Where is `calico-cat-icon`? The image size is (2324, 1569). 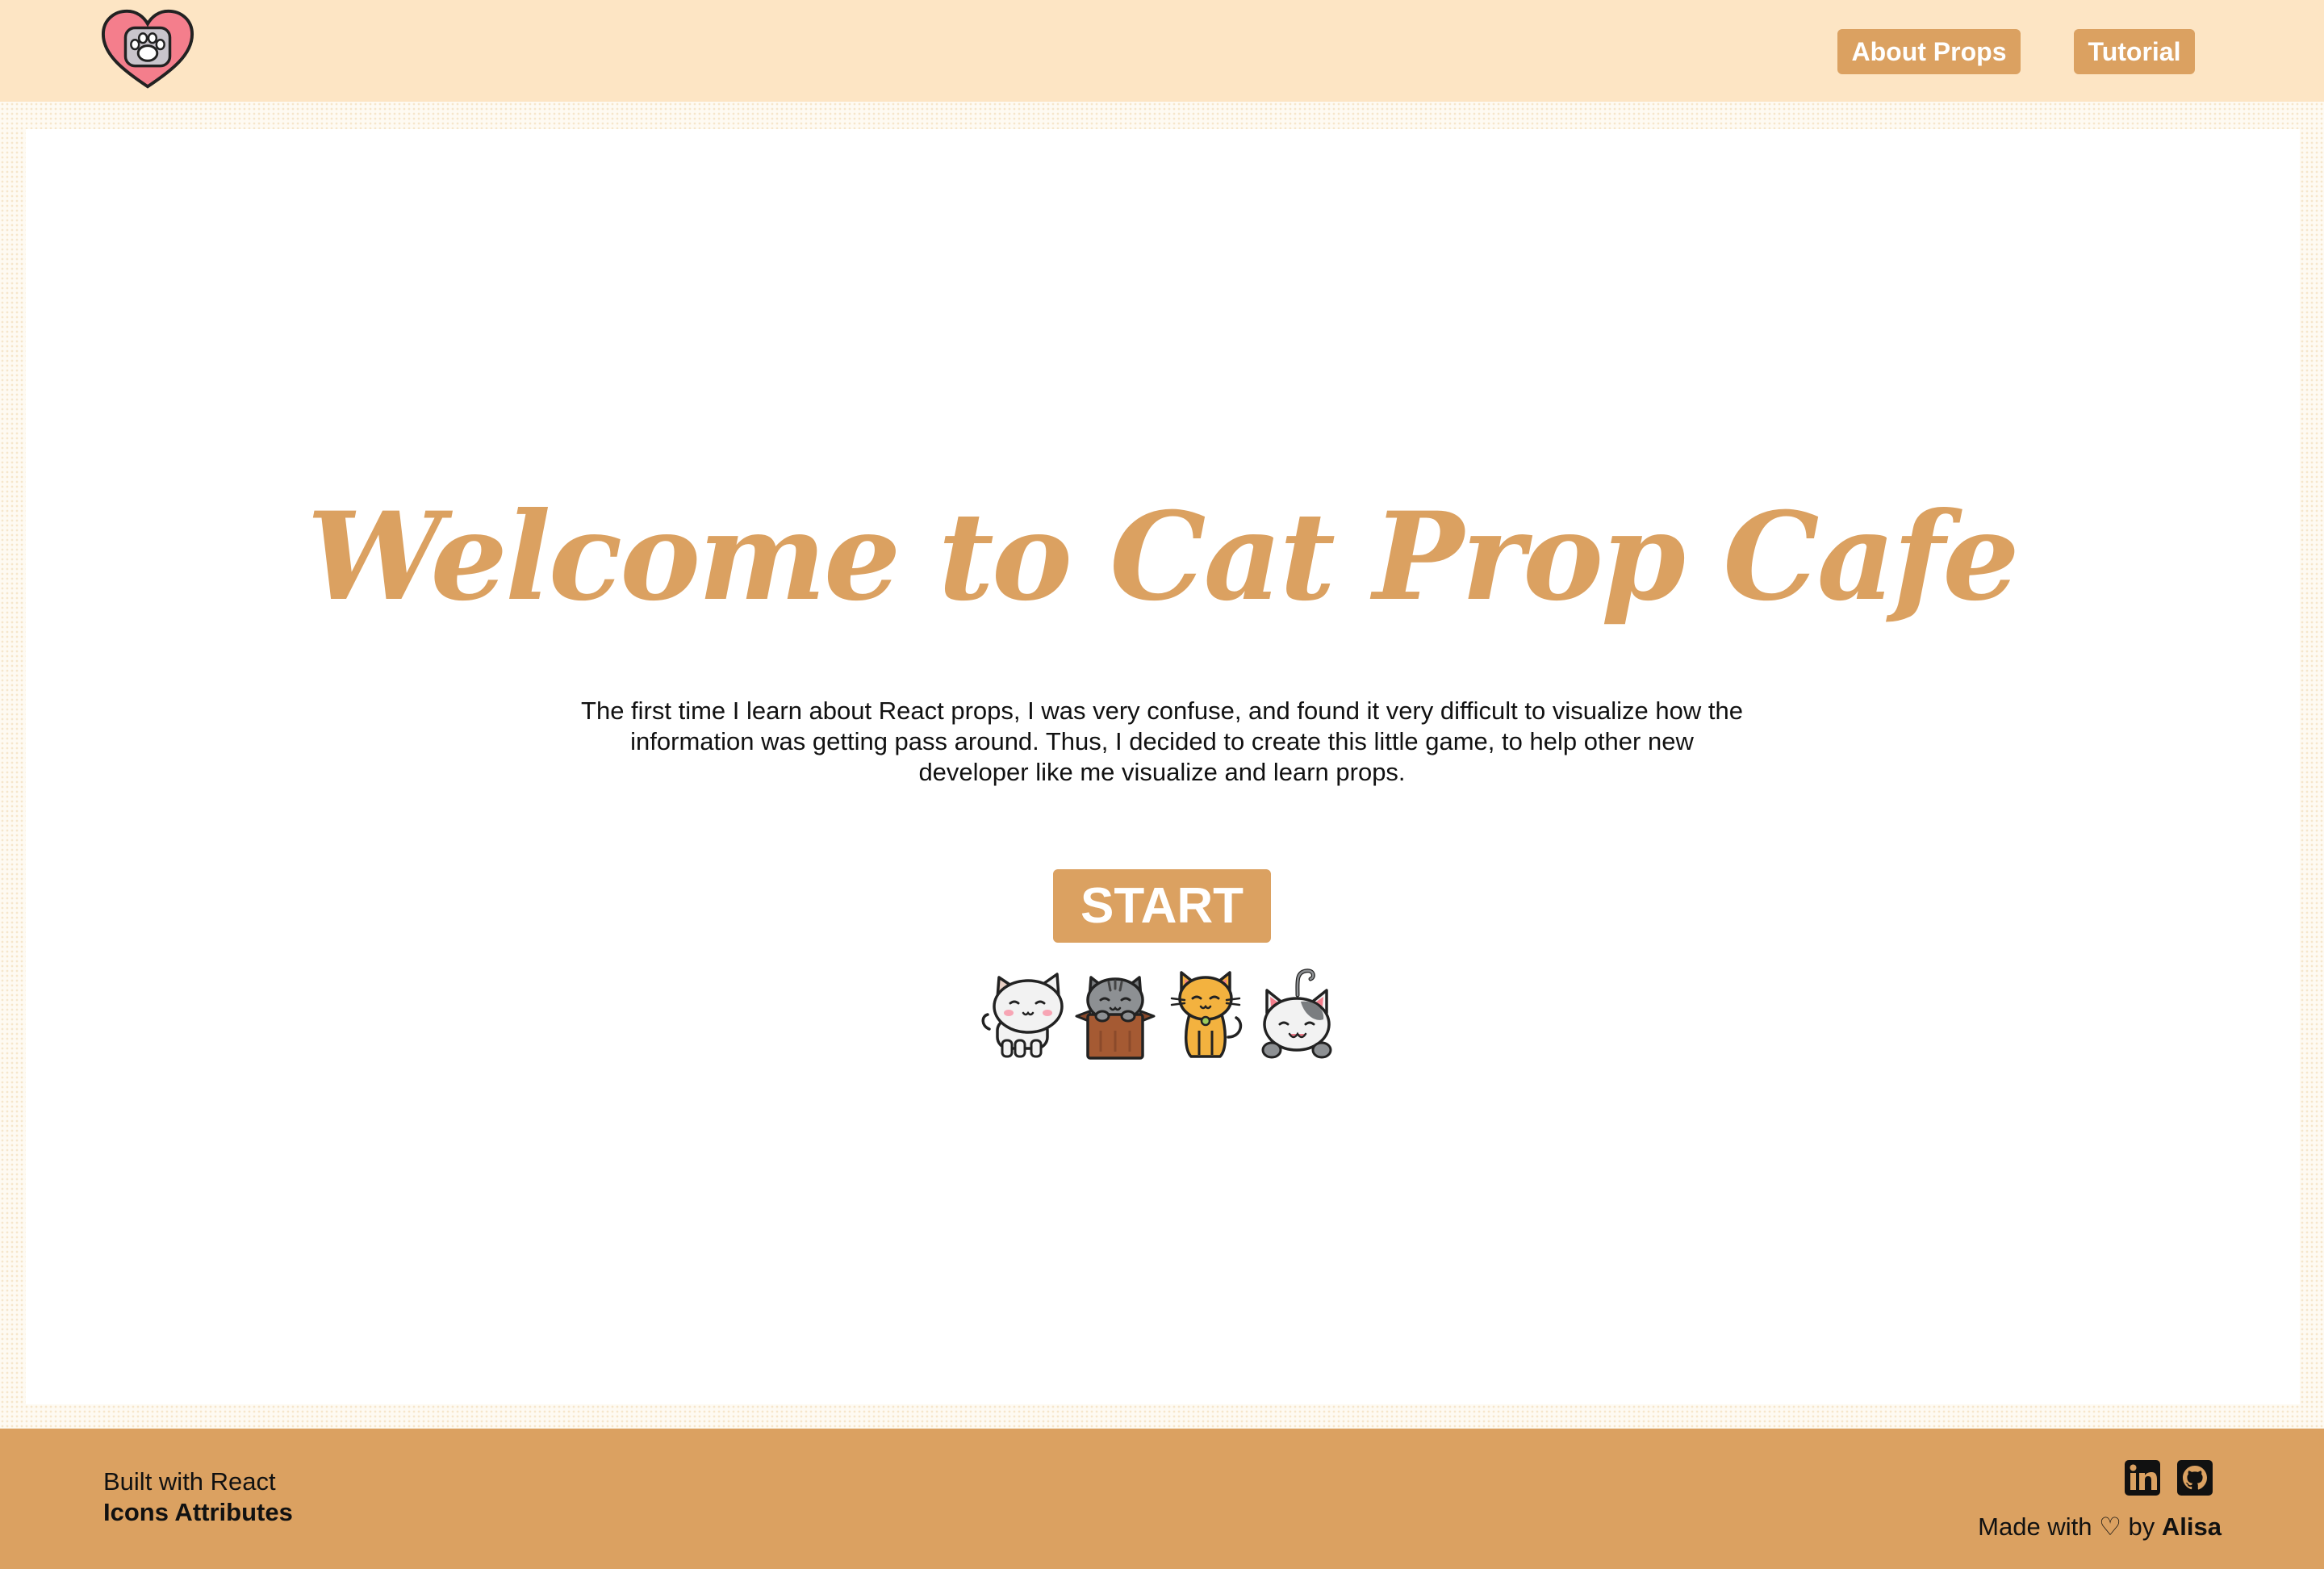 calico-cat-icon is located at coordinates (1297, 1014).